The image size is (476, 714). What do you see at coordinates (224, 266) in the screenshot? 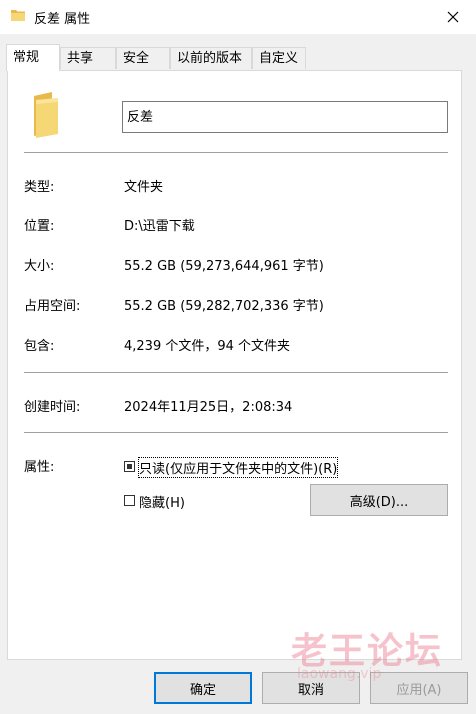
I see `size-value: 55.2 GB (59,273,644,961 字节)` at bounding box center [224, 266].